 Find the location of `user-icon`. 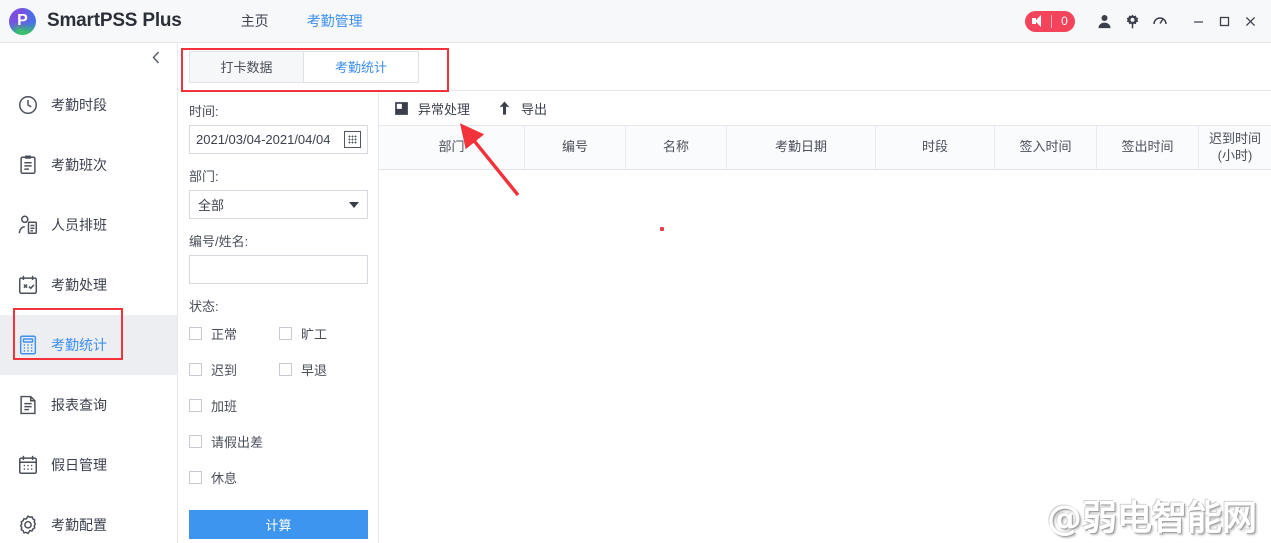

user-icon is located at coordinates (1104, 21).